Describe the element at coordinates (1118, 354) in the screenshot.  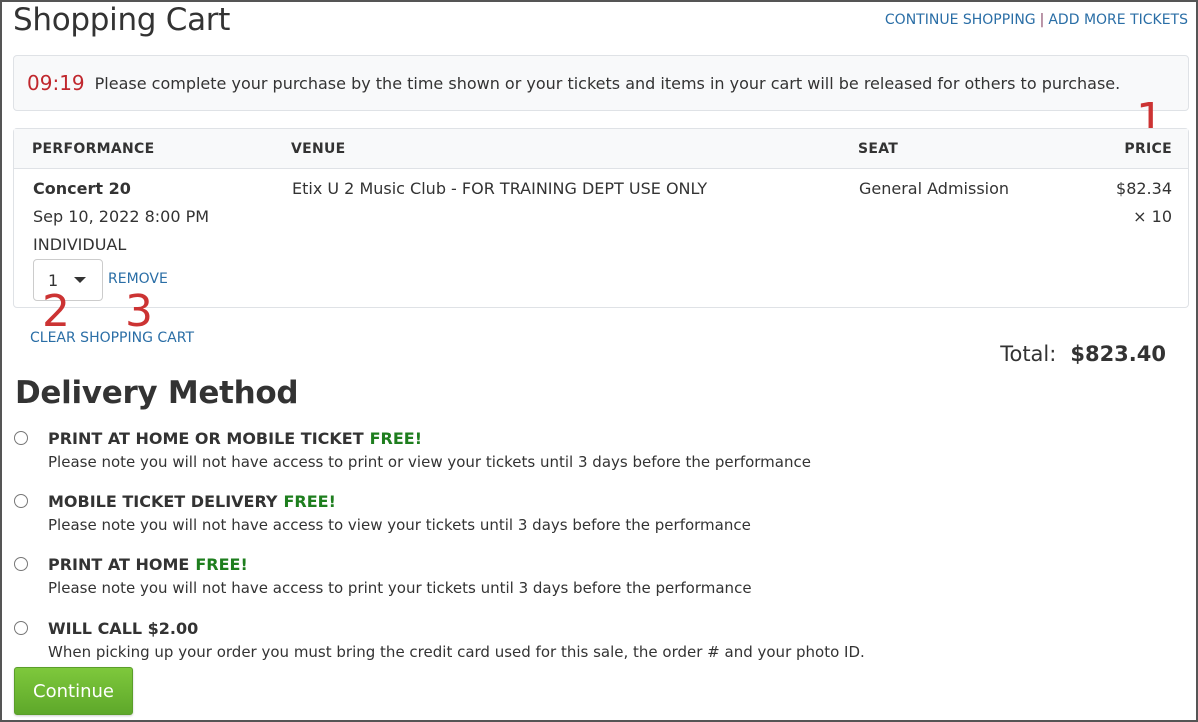
I see `total-amount: $823.40` at that location.